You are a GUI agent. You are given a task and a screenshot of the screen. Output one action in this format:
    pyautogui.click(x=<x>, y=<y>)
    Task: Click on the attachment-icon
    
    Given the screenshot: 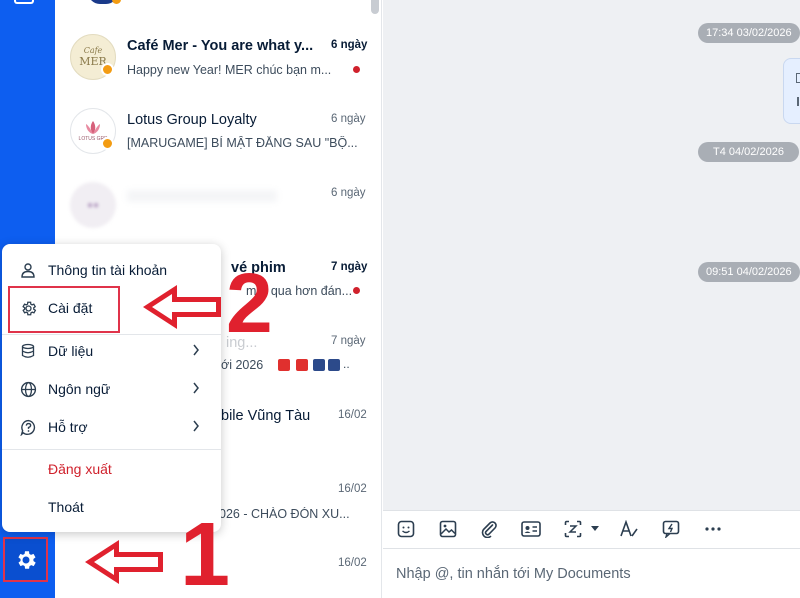 What is the action you would take?
    pyautogui.click(x=489, y=529)
    